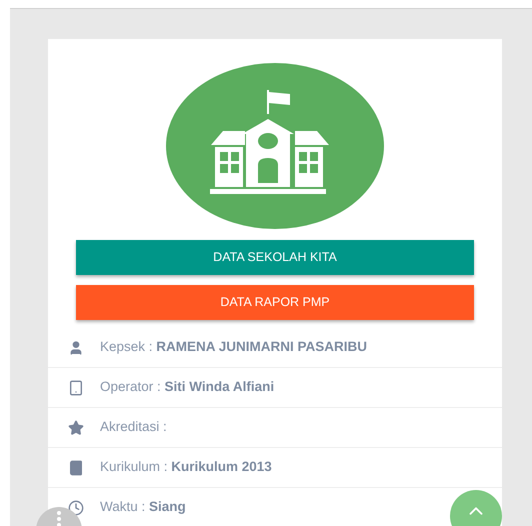 The image size is (532, 526). What do you see at coordinates (143, 507) in the screenshot?
I see `info-text: Waktu : Siang` at bounding box center [143, 507].